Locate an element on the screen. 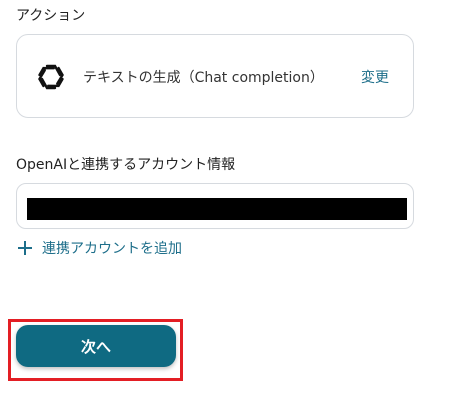 The height and width of the screenshot is (404, 462). add-account-label: 連携アカウントを追加 is located at coordinates (112, 249).